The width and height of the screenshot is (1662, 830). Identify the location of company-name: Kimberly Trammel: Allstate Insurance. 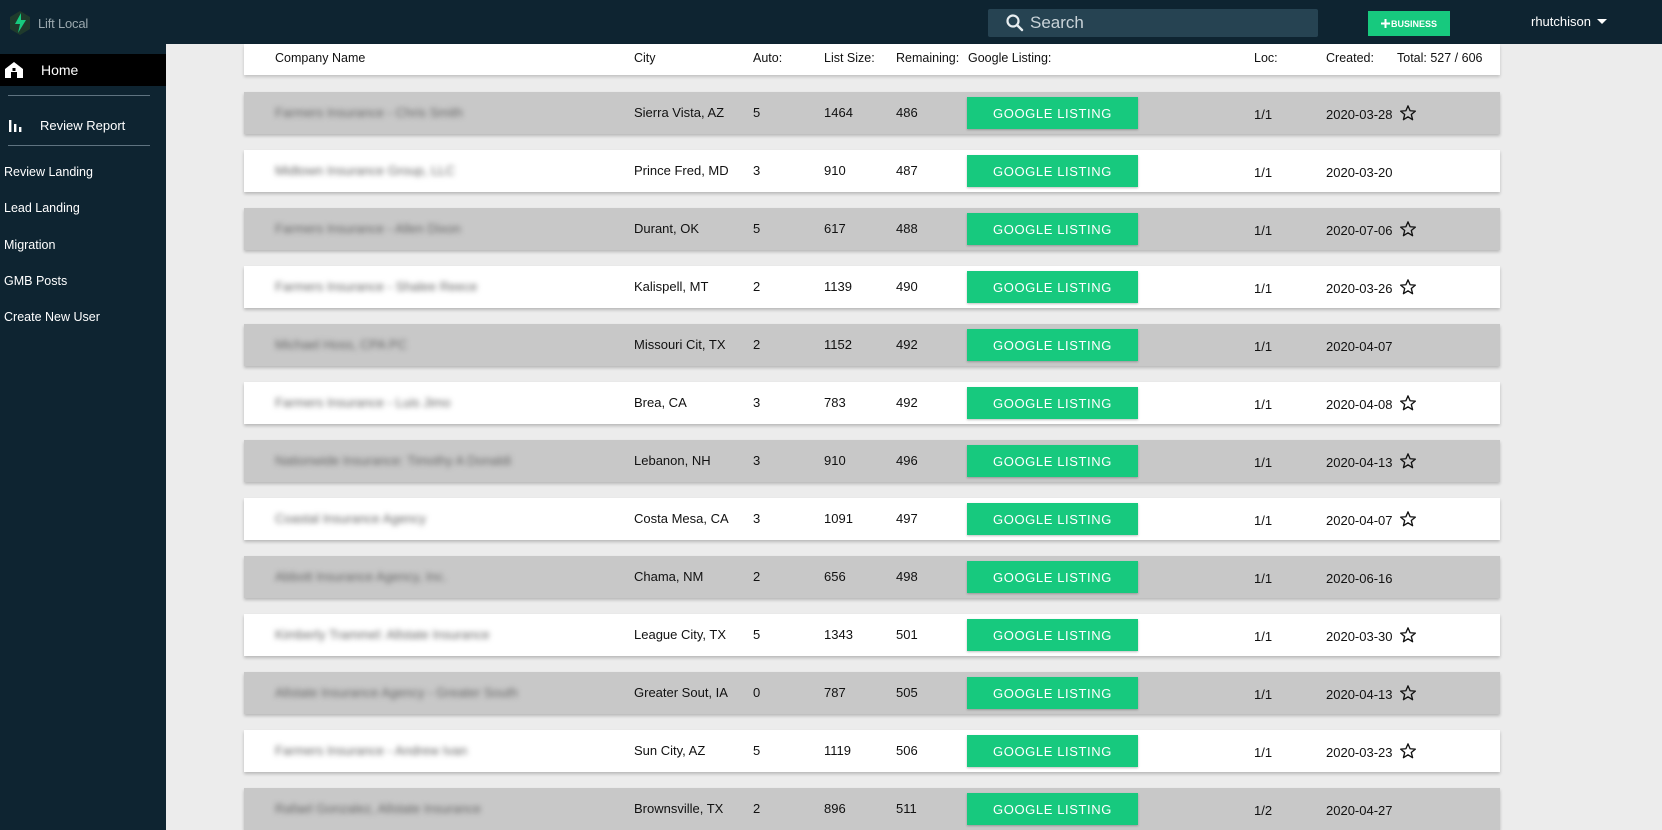
(382, 634).